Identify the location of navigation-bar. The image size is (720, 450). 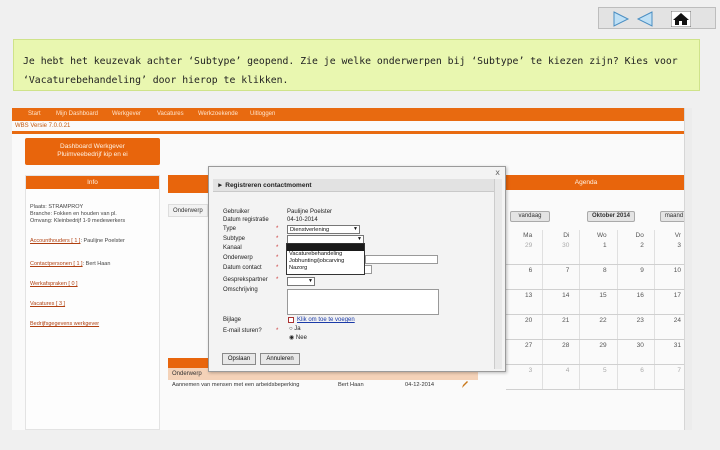
(657, 18).